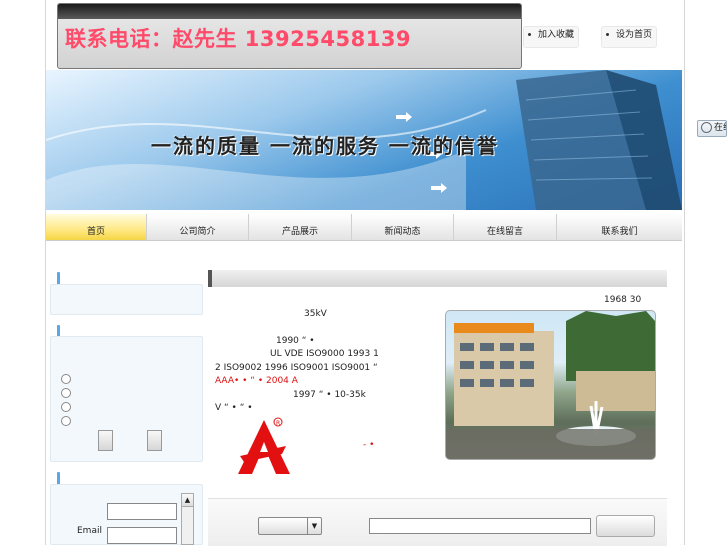 The height and width of the screenshot is (546, 727). What do you see at coordinates (505, 227) in the screenshot?
I see `nav-item-guestbook: 在线留言` at bounding box center [505, 227].